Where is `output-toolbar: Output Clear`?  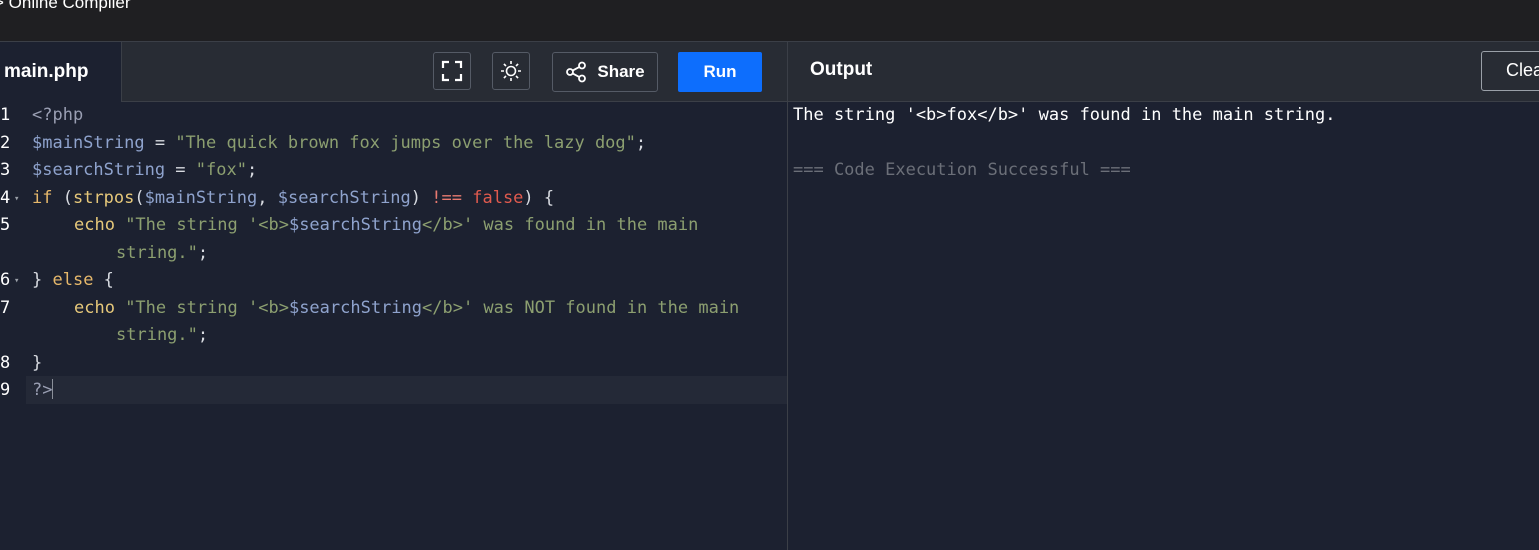
output-toolbar: Output Clear is located at coordinates (1163, 72).